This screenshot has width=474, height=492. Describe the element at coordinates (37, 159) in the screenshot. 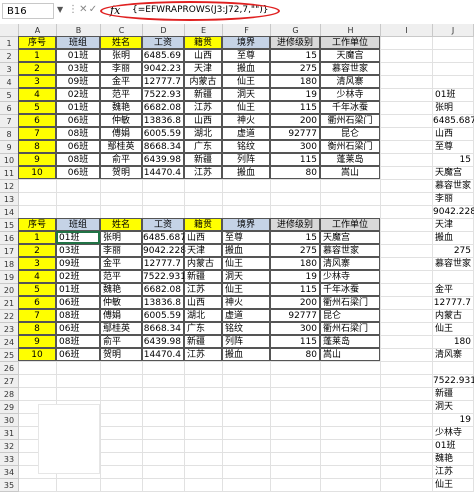

I see `table-cell: 9` at that location.